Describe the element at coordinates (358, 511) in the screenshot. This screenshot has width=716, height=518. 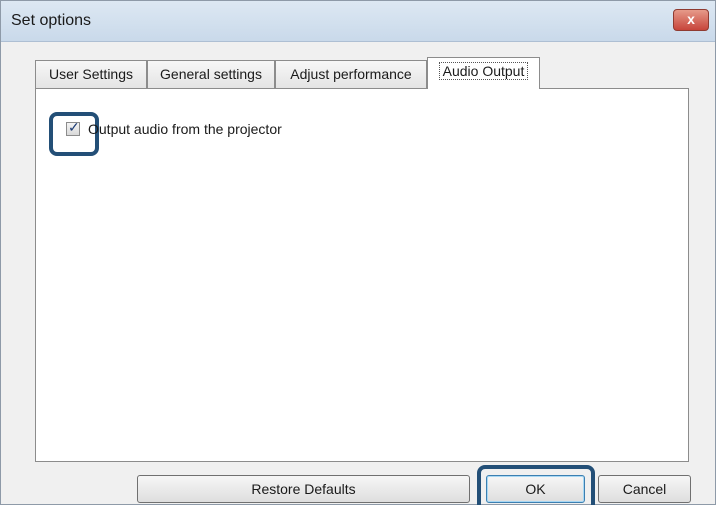
I see `background` at that location.